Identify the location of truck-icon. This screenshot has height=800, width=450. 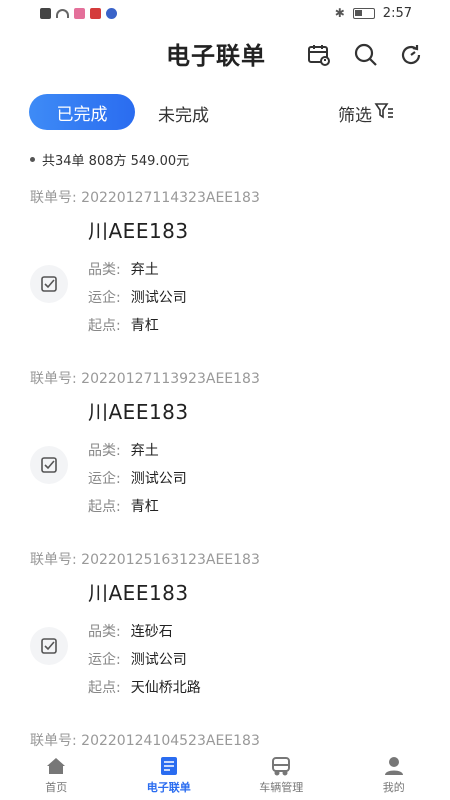
(281, 766).